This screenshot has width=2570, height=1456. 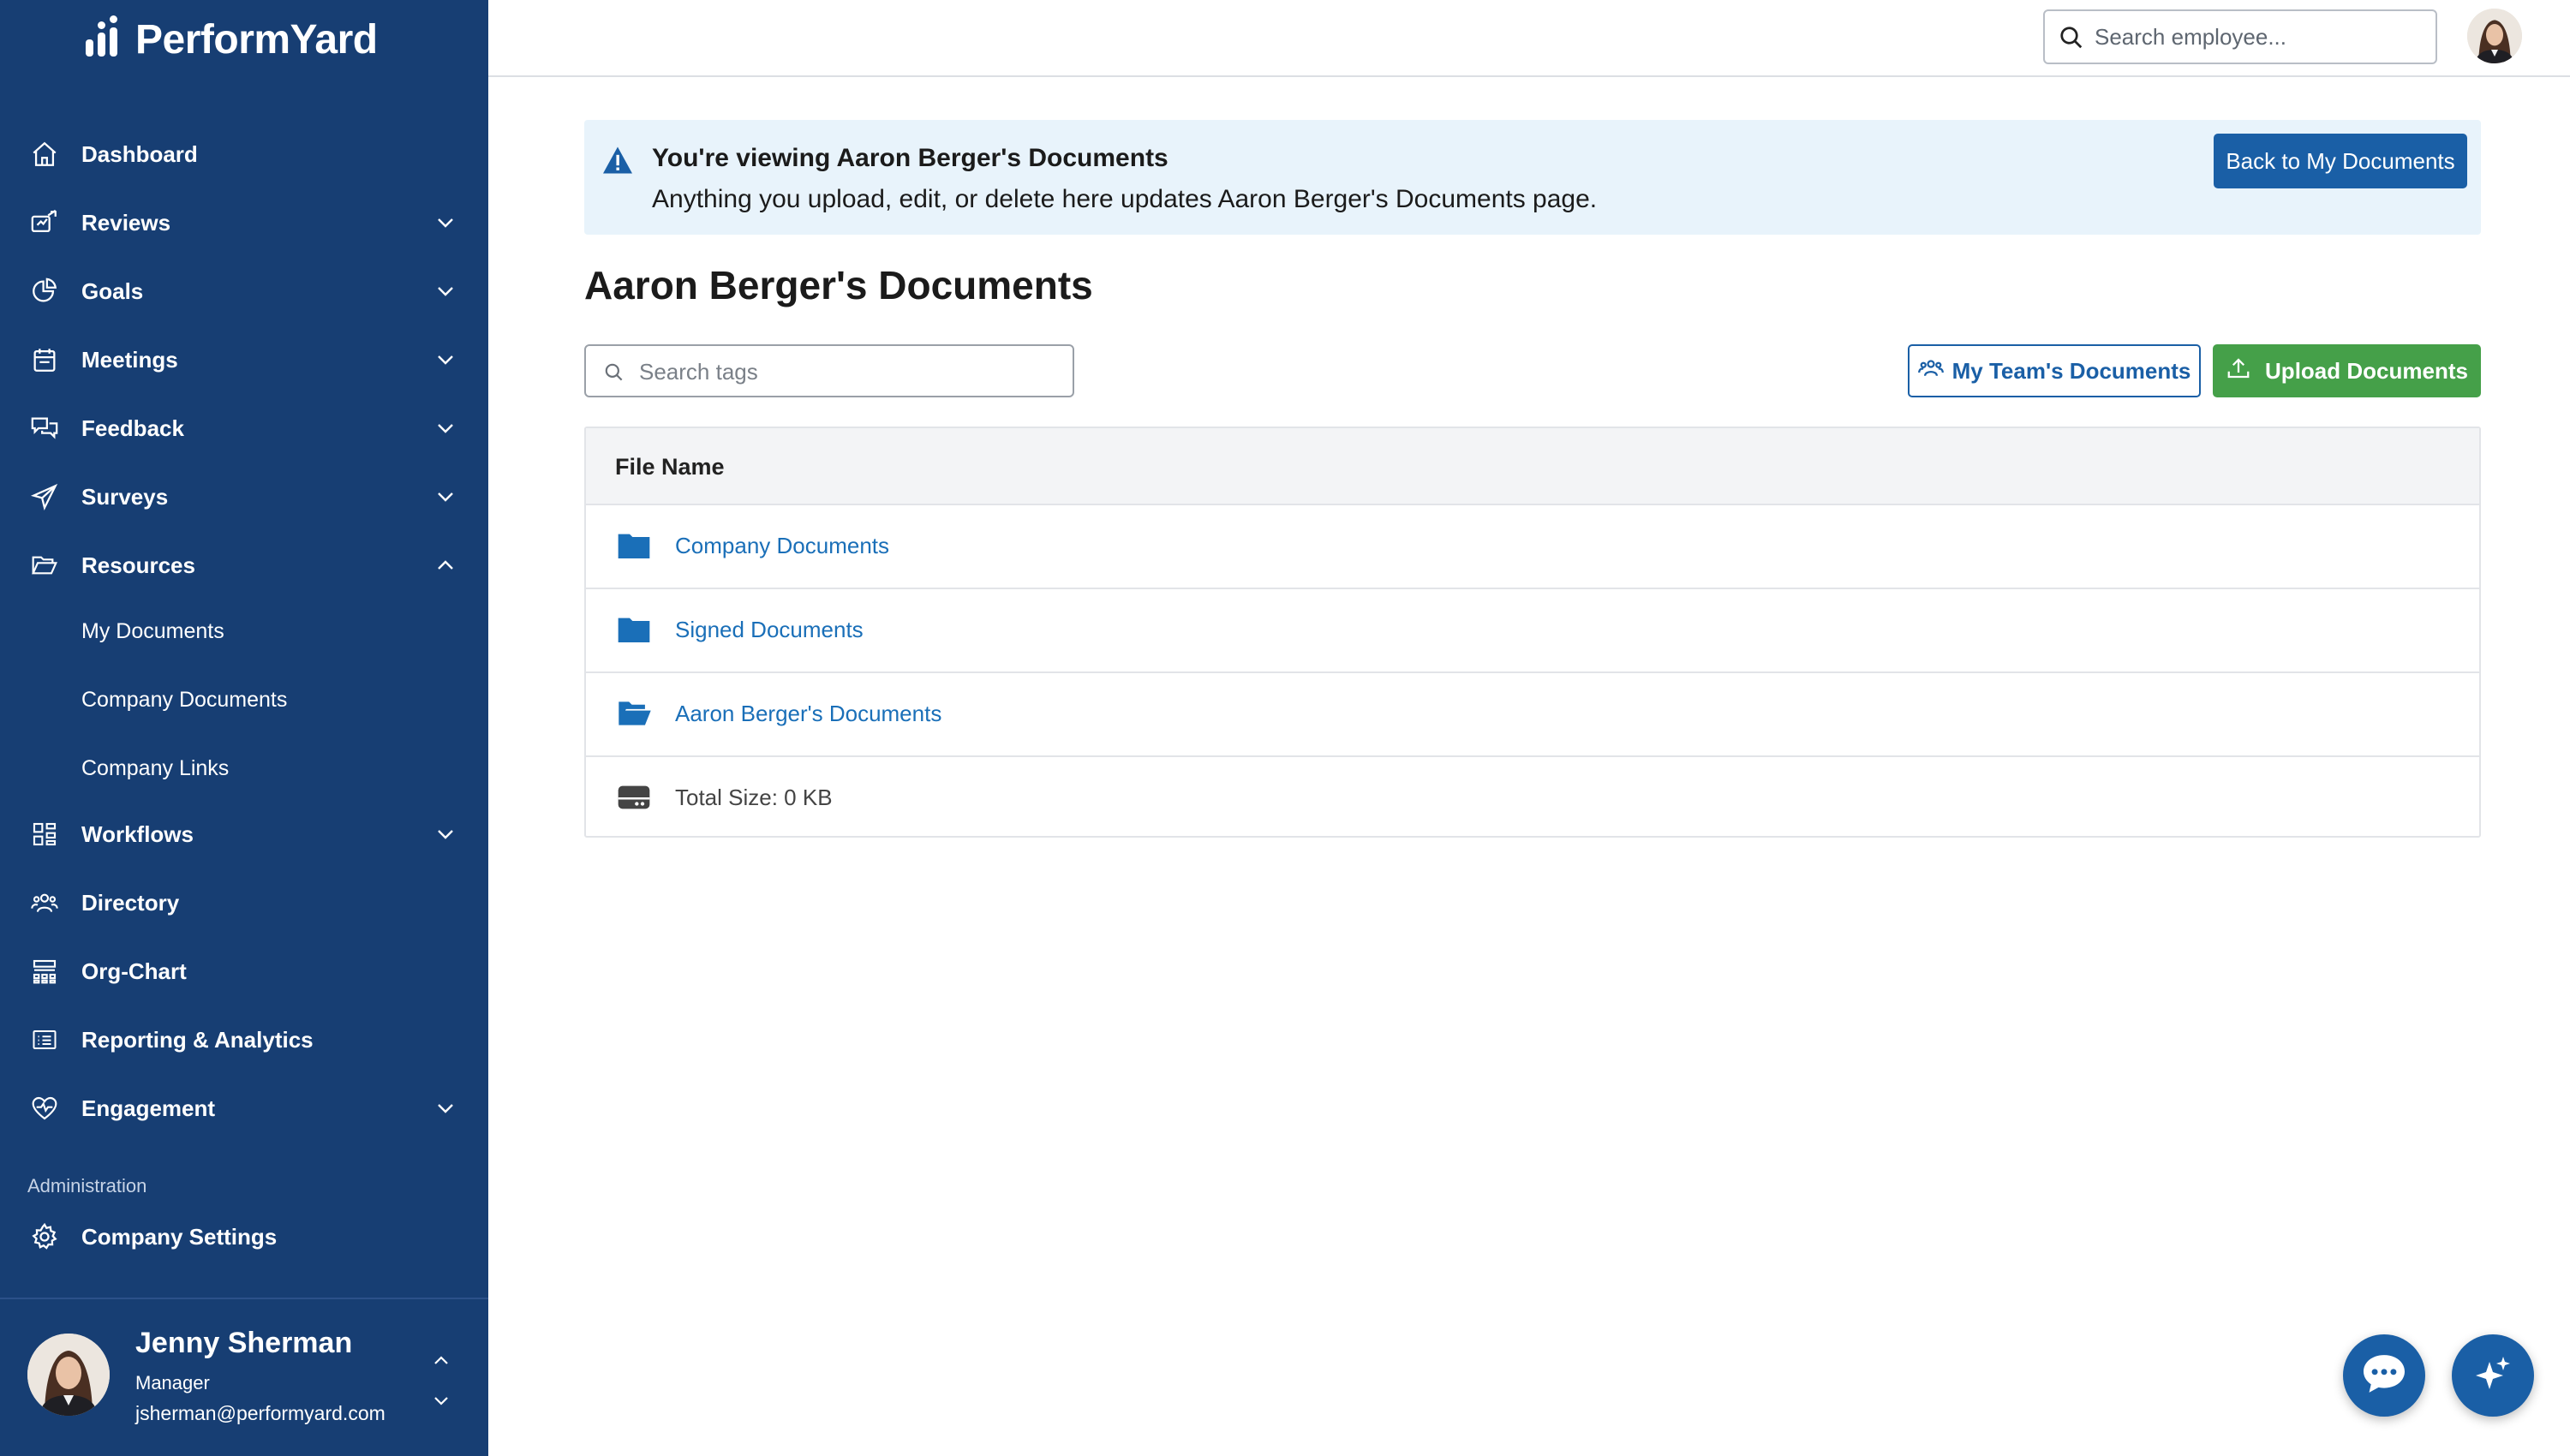 I want to click on sidebar-item-engagement: Engagement, so click(x=244, y=1108).